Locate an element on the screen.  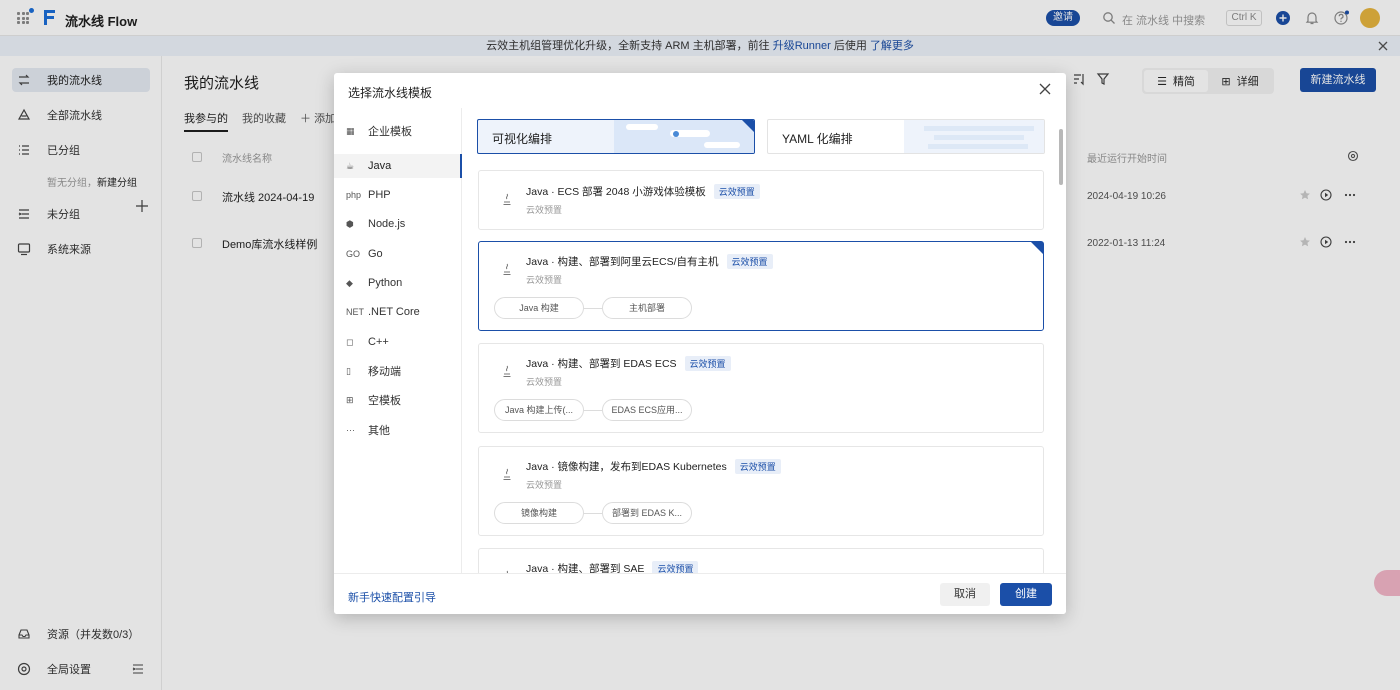
mode-visual-label: 可视化编排 is located at coordinates (522, 139).